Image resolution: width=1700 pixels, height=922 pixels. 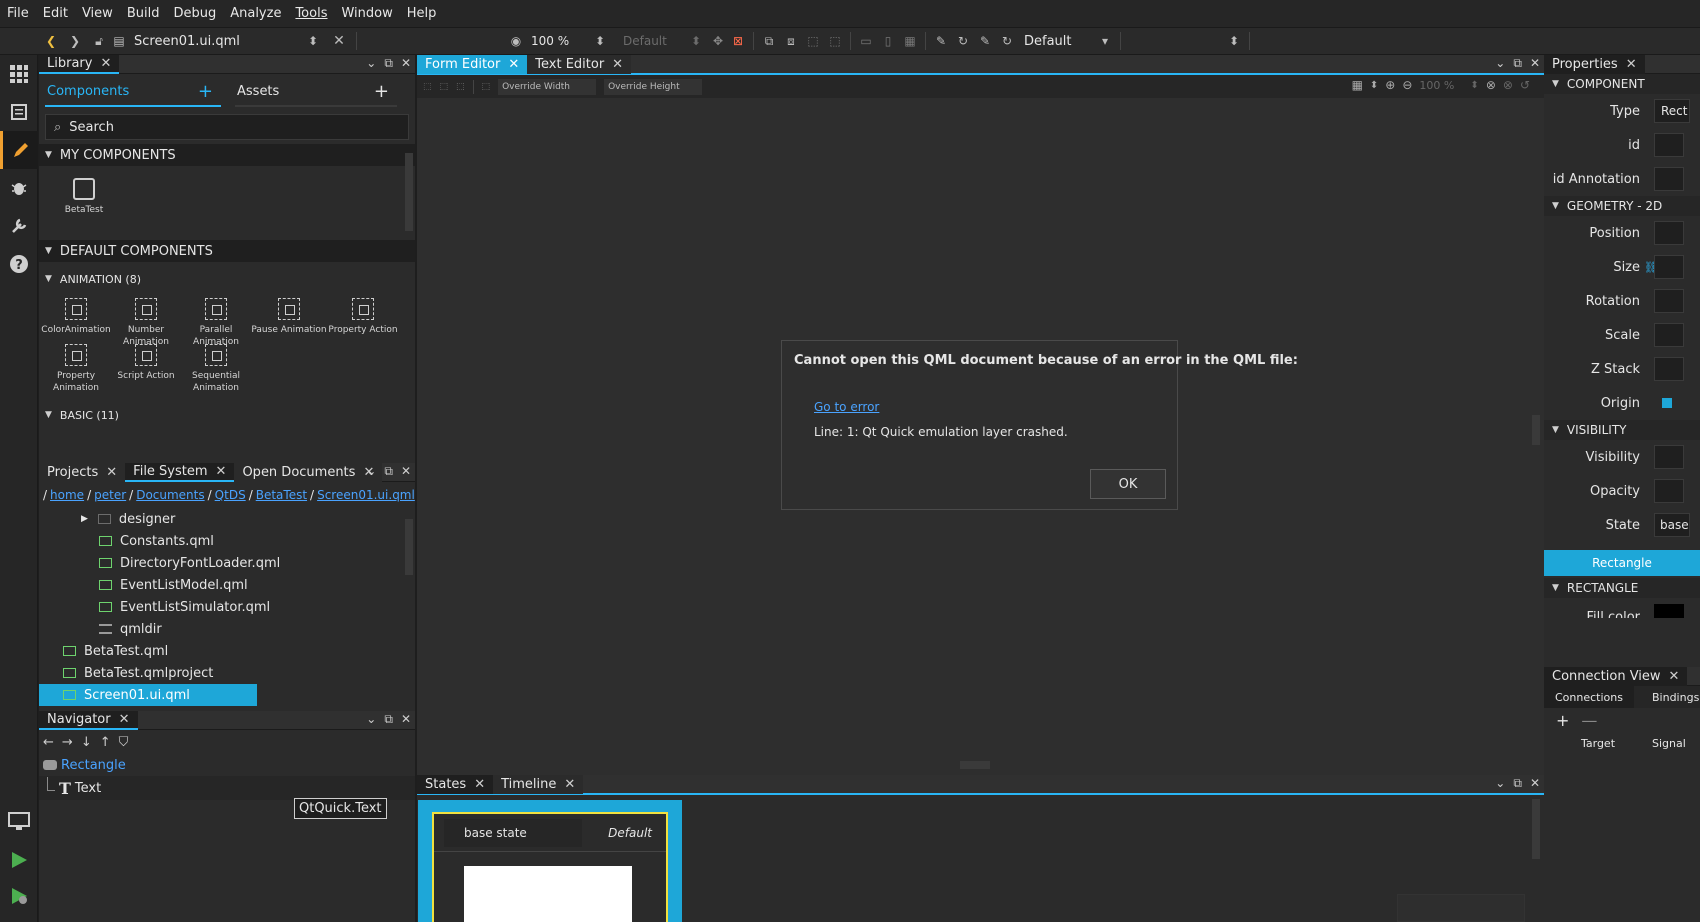 What do you see at coordinates (513, 832) in the screenshot?
I see `state-name-field: base state` at bounding box center [513, 832].